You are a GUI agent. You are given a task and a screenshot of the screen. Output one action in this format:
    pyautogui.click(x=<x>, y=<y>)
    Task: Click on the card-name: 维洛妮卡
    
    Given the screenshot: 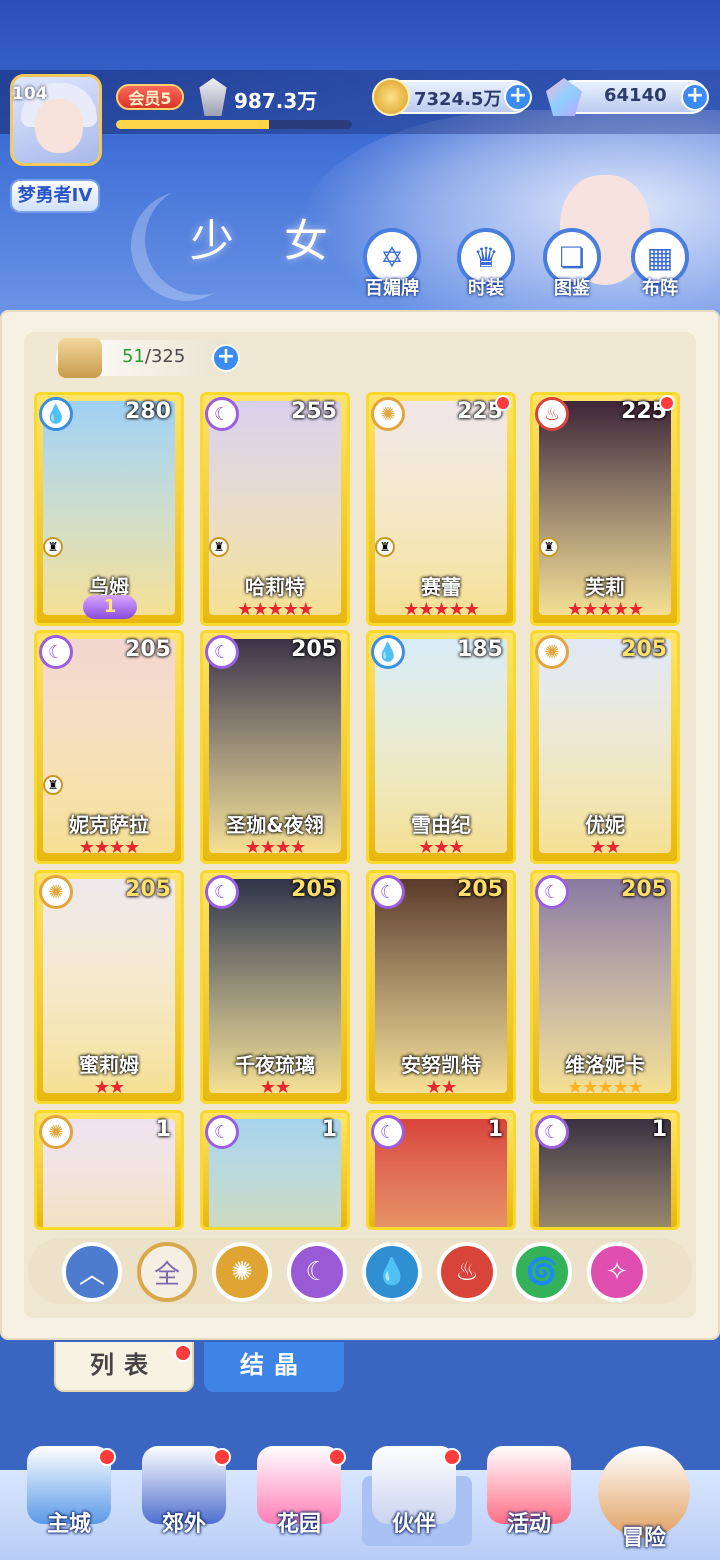 What is the action you would take?
    pyautogui.click(x=605, y=1065)
    